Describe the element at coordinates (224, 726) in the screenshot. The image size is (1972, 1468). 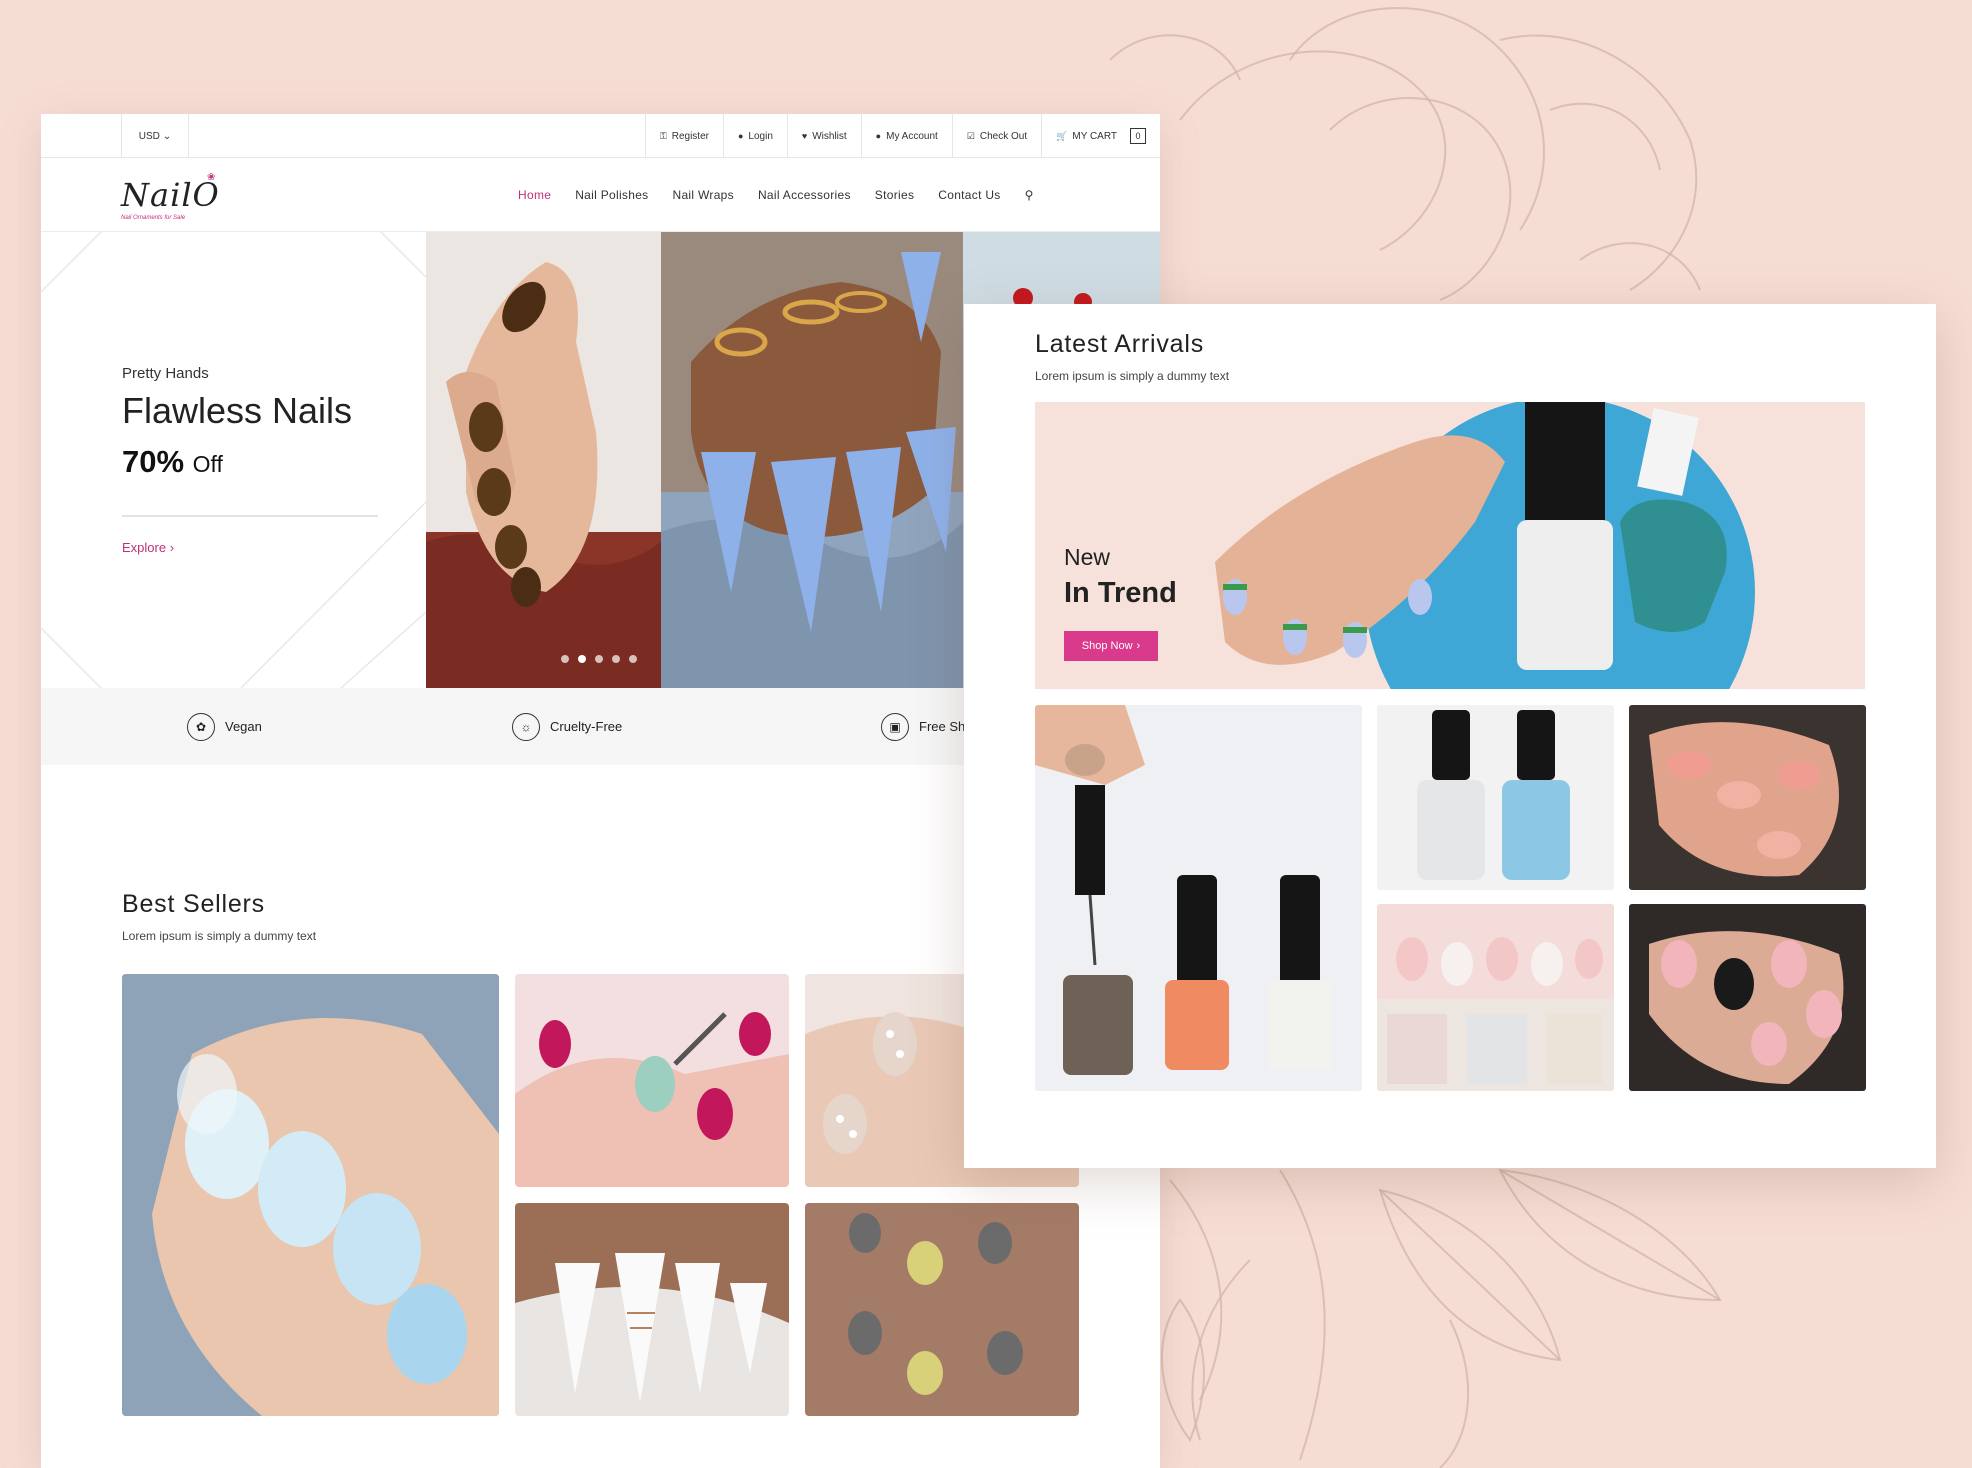
I see `feature-vegan: ✿ Vegan` at that location.